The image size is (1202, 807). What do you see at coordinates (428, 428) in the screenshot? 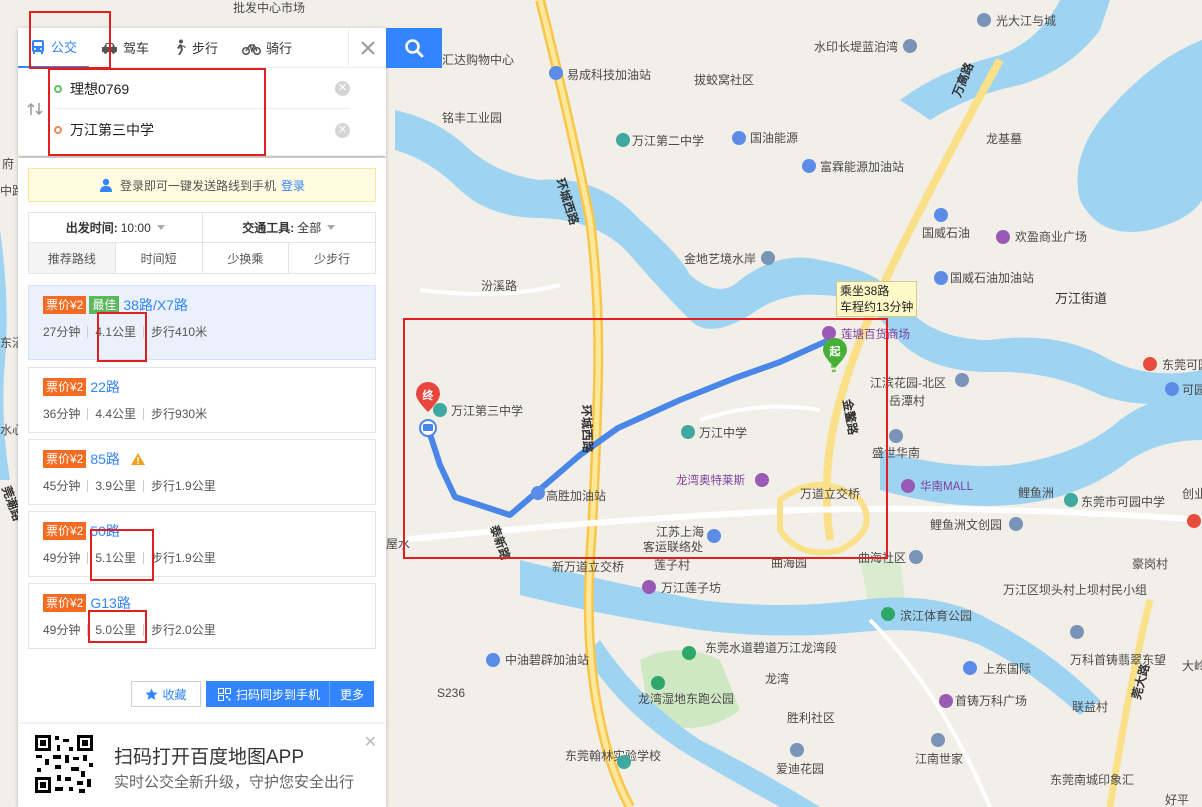
I see `bus-stop-icon` at bounding box center [428, 428].